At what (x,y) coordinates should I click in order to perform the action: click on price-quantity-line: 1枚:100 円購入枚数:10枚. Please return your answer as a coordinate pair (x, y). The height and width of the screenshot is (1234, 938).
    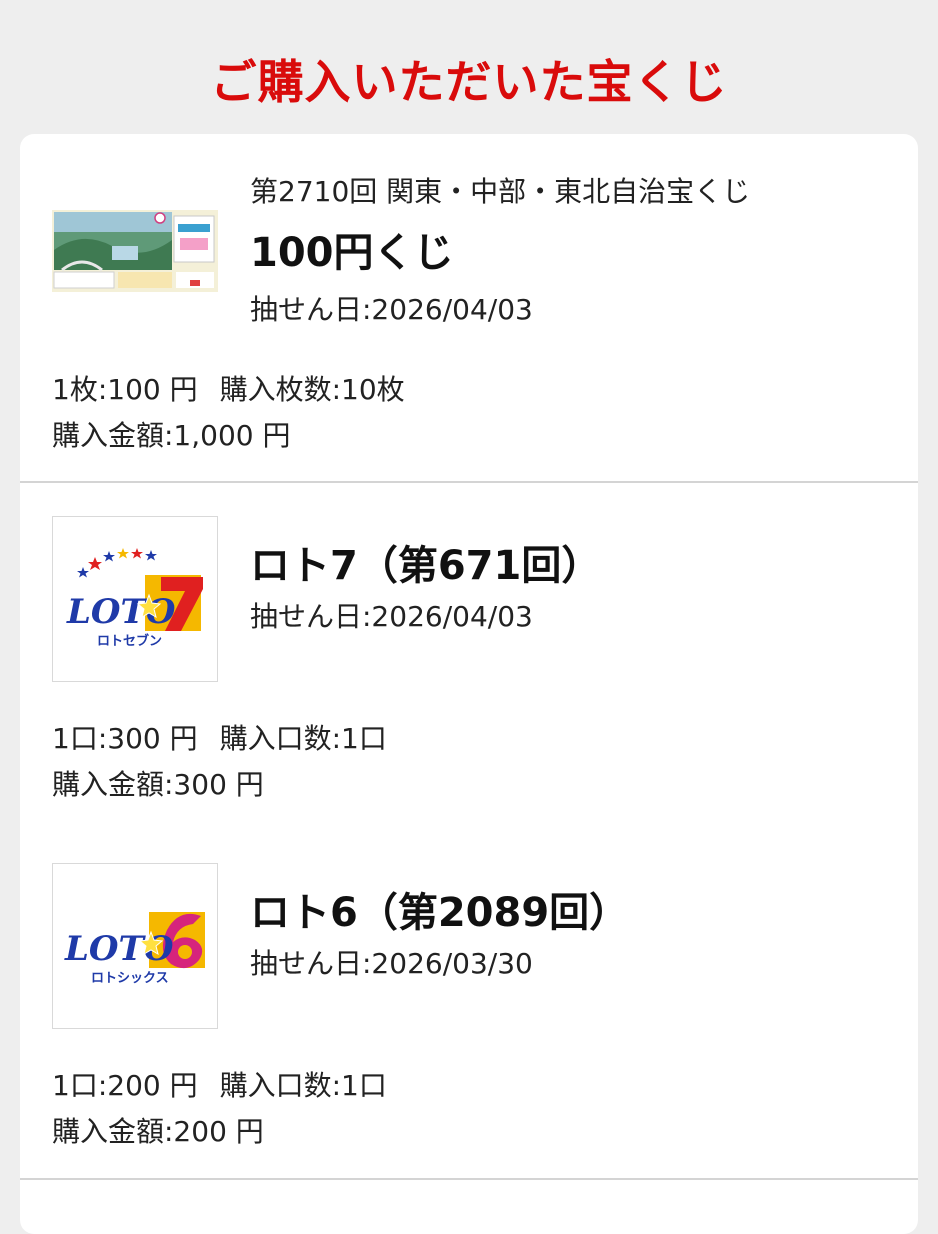
    Looking at the image, I should click on (228, 388).